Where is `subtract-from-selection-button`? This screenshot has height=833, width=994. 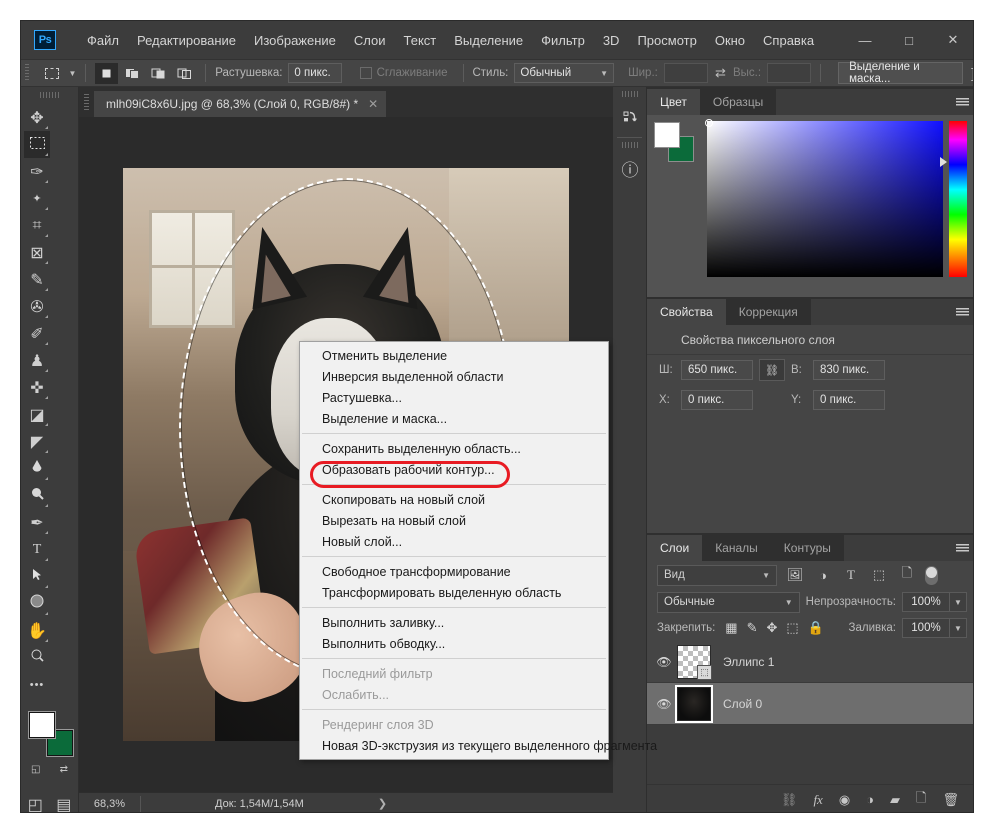 subtract-from-selection-button is located at coordinates (158, 73).